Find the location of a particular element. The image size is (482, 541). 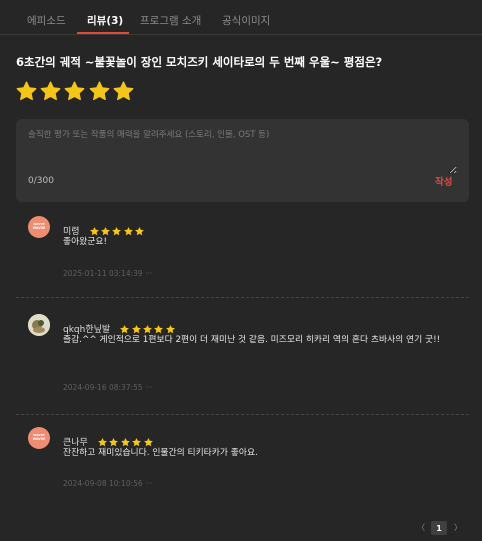

review-date: 2024-09-16 08:37:55 ··· is located at coordinates (107, 387).